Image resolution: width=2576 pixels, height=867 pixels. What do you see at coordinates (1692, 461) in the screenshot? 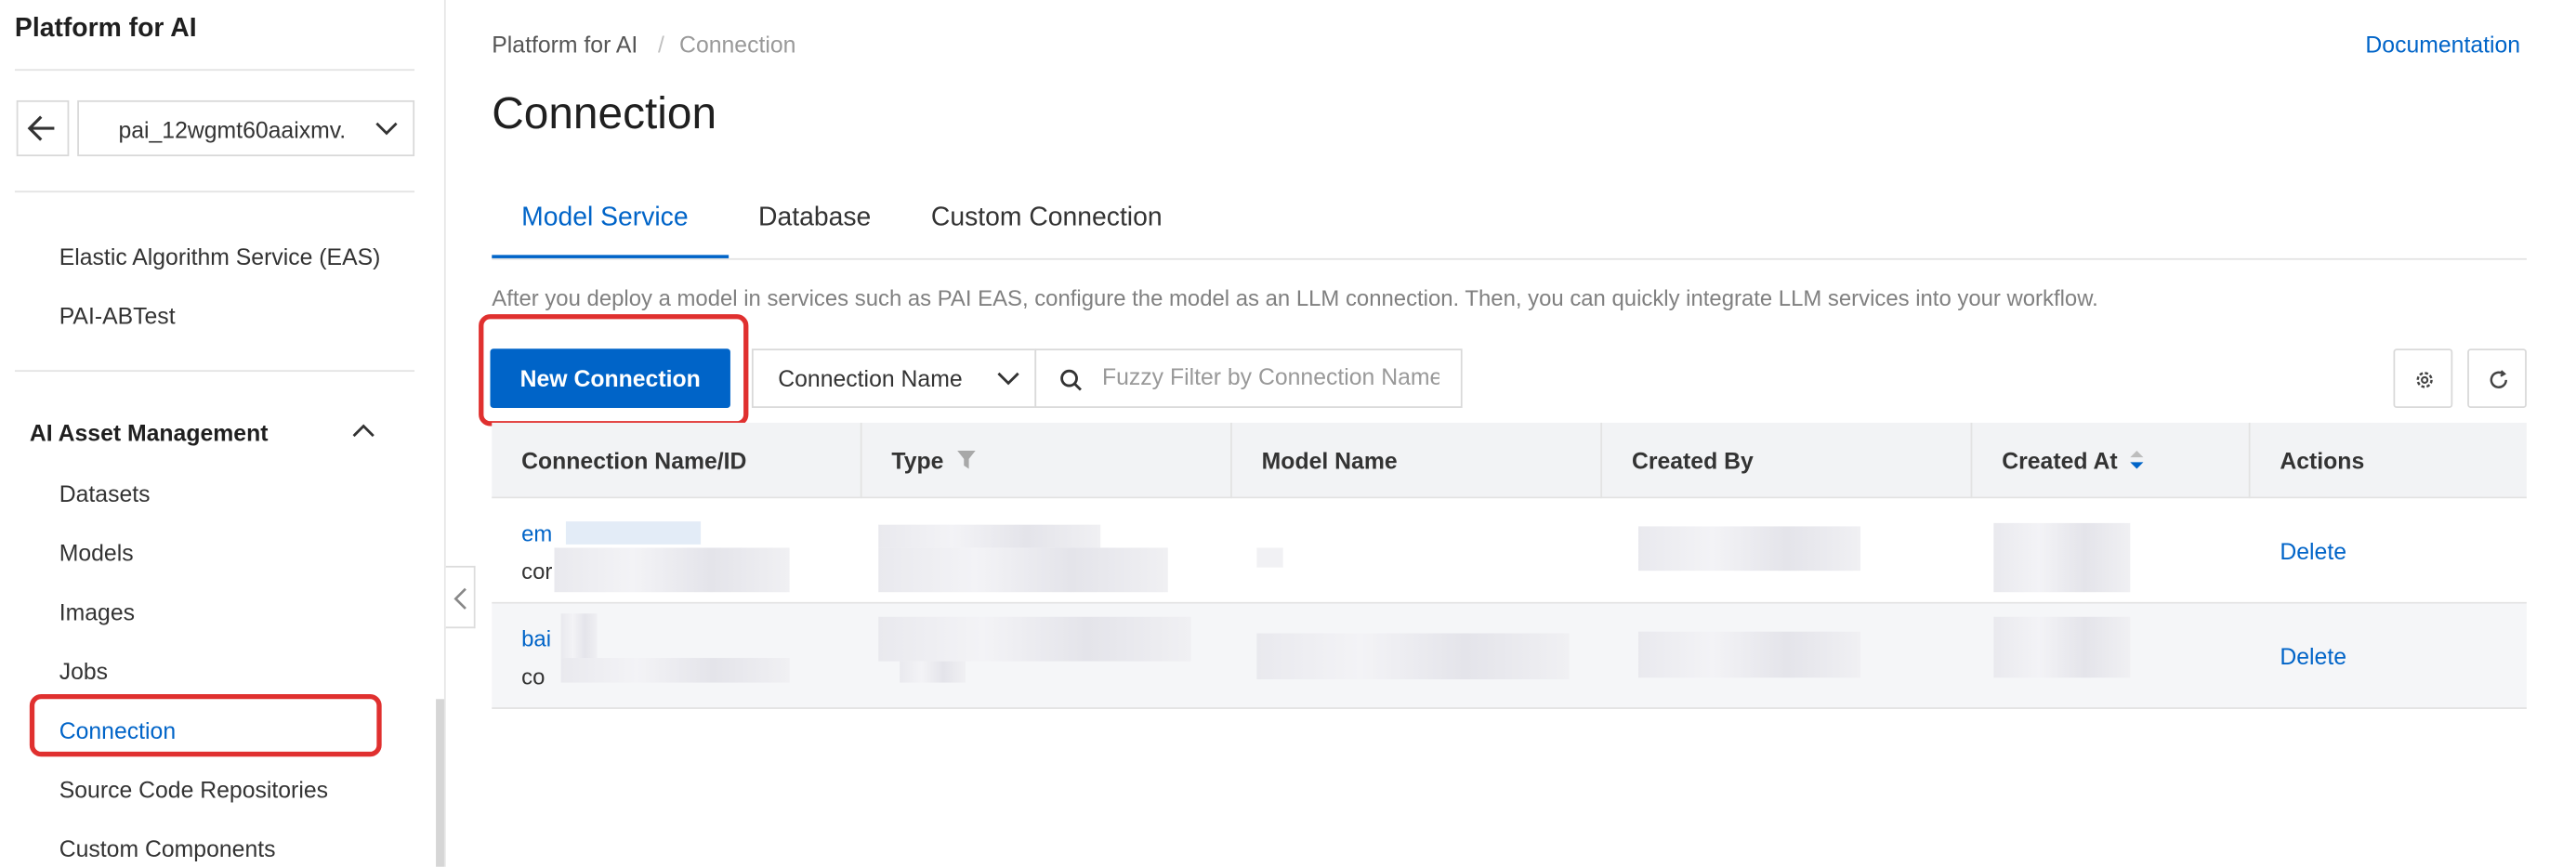
I see `column-header-created-by: Created By` at bounding box center [1692, 461].